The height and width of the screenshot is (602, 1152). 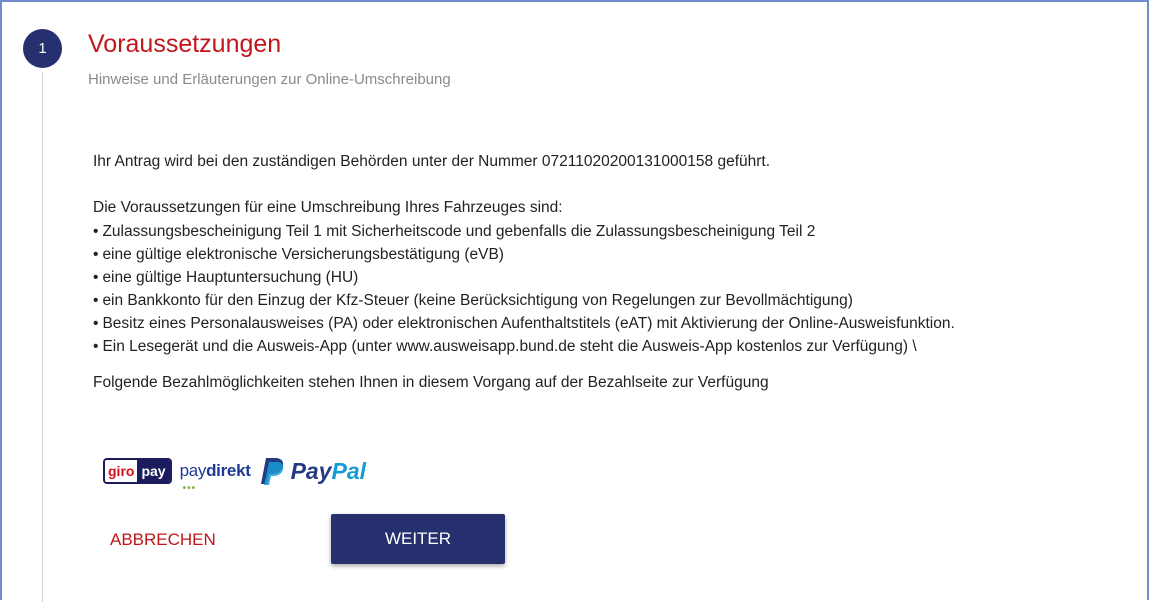 What do you see at coordinates (195, 540) in the screenshot?
I see `cancel-button: ABBRECHEN` at bounding box center [195, 540].